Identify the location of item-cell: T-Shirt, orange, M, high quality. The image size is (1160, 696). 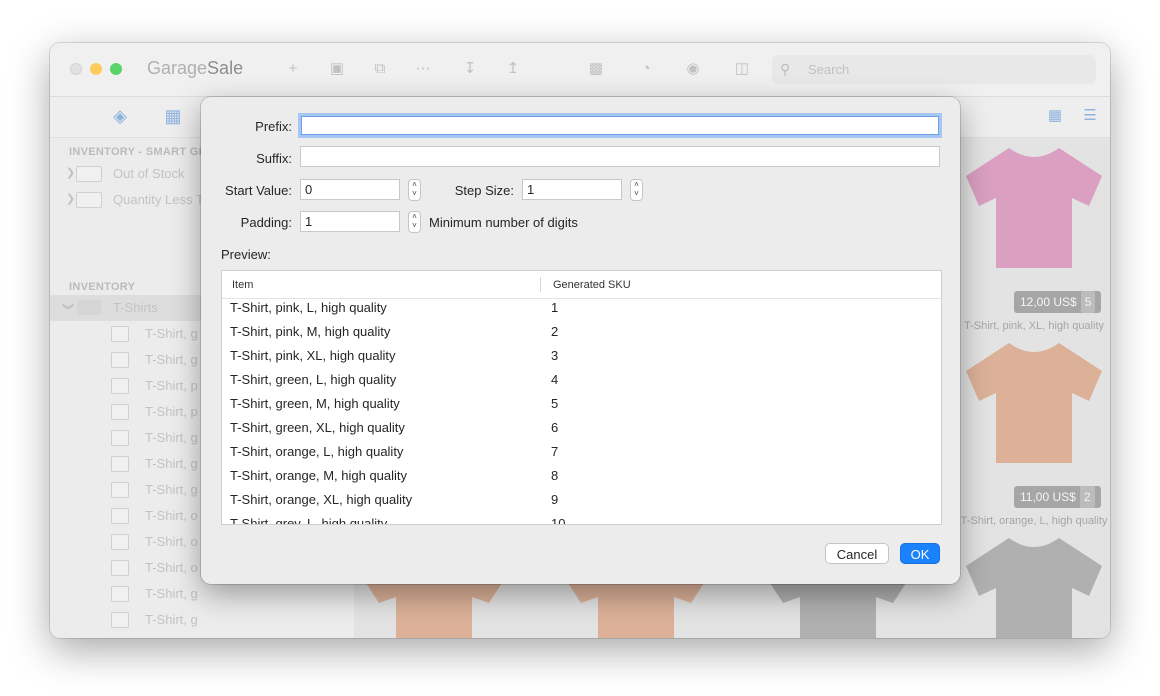
(319, 475).